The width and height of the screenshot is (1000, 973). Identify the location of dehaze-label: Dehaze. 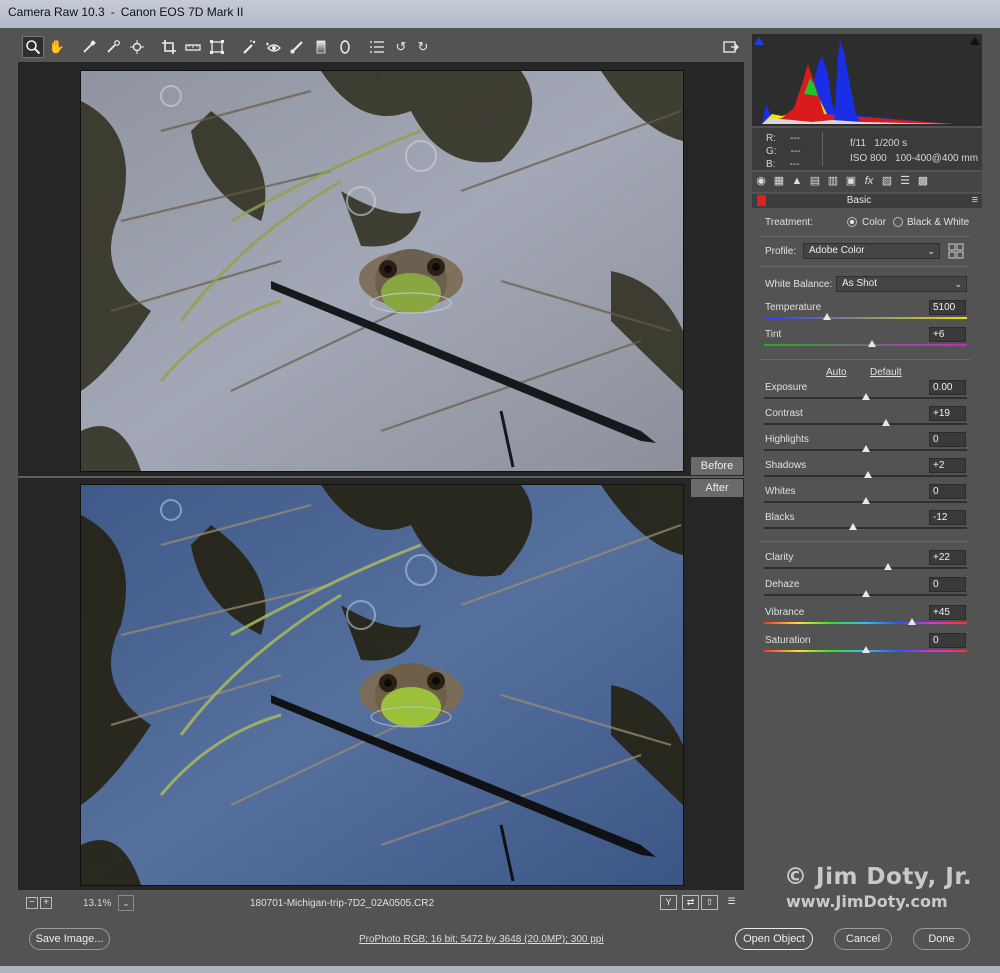
(782, 584).